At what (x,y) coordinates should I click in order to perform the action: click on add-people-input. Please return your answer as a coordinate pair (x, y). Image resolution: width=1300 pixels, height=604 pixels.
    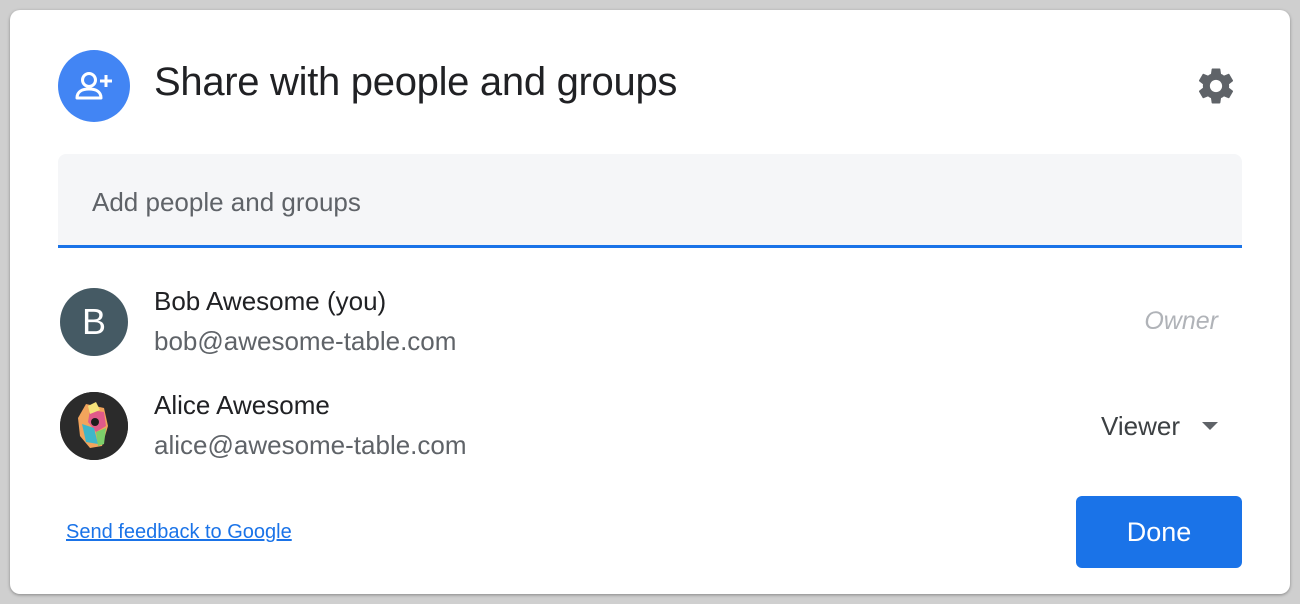
    Looking at the image, I should click on (642, 202).